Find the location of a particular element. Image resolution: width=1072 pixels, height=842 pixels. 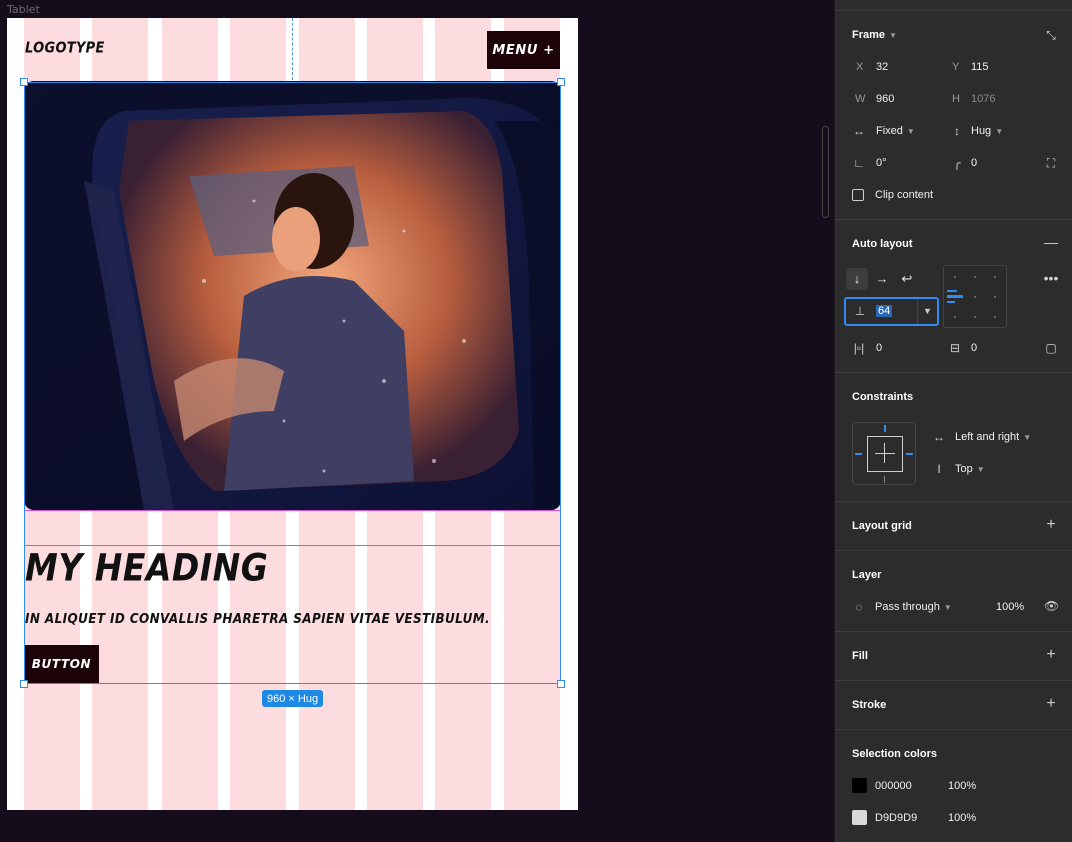

blend-mode-icon: ◌ is located at coordinates (859, 607).